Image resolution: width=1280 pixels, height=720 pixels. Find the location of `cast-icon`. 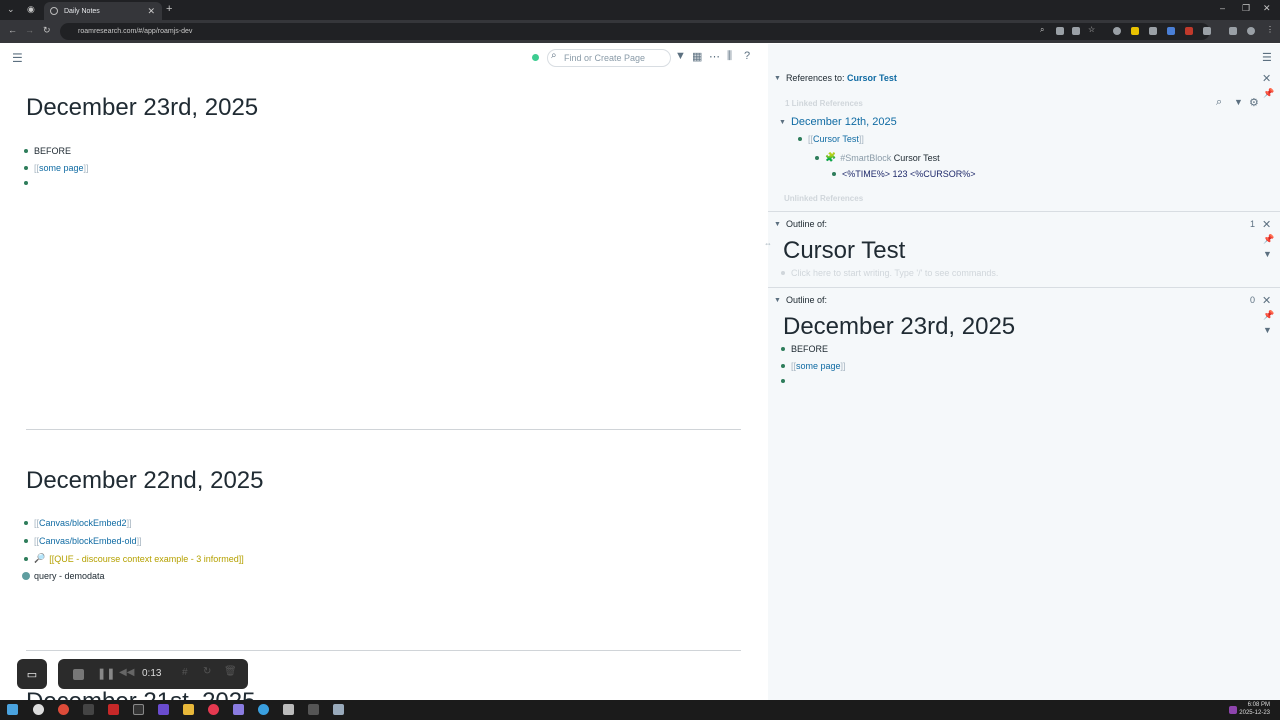

cast-icon is located at coordinates (1076, 31).